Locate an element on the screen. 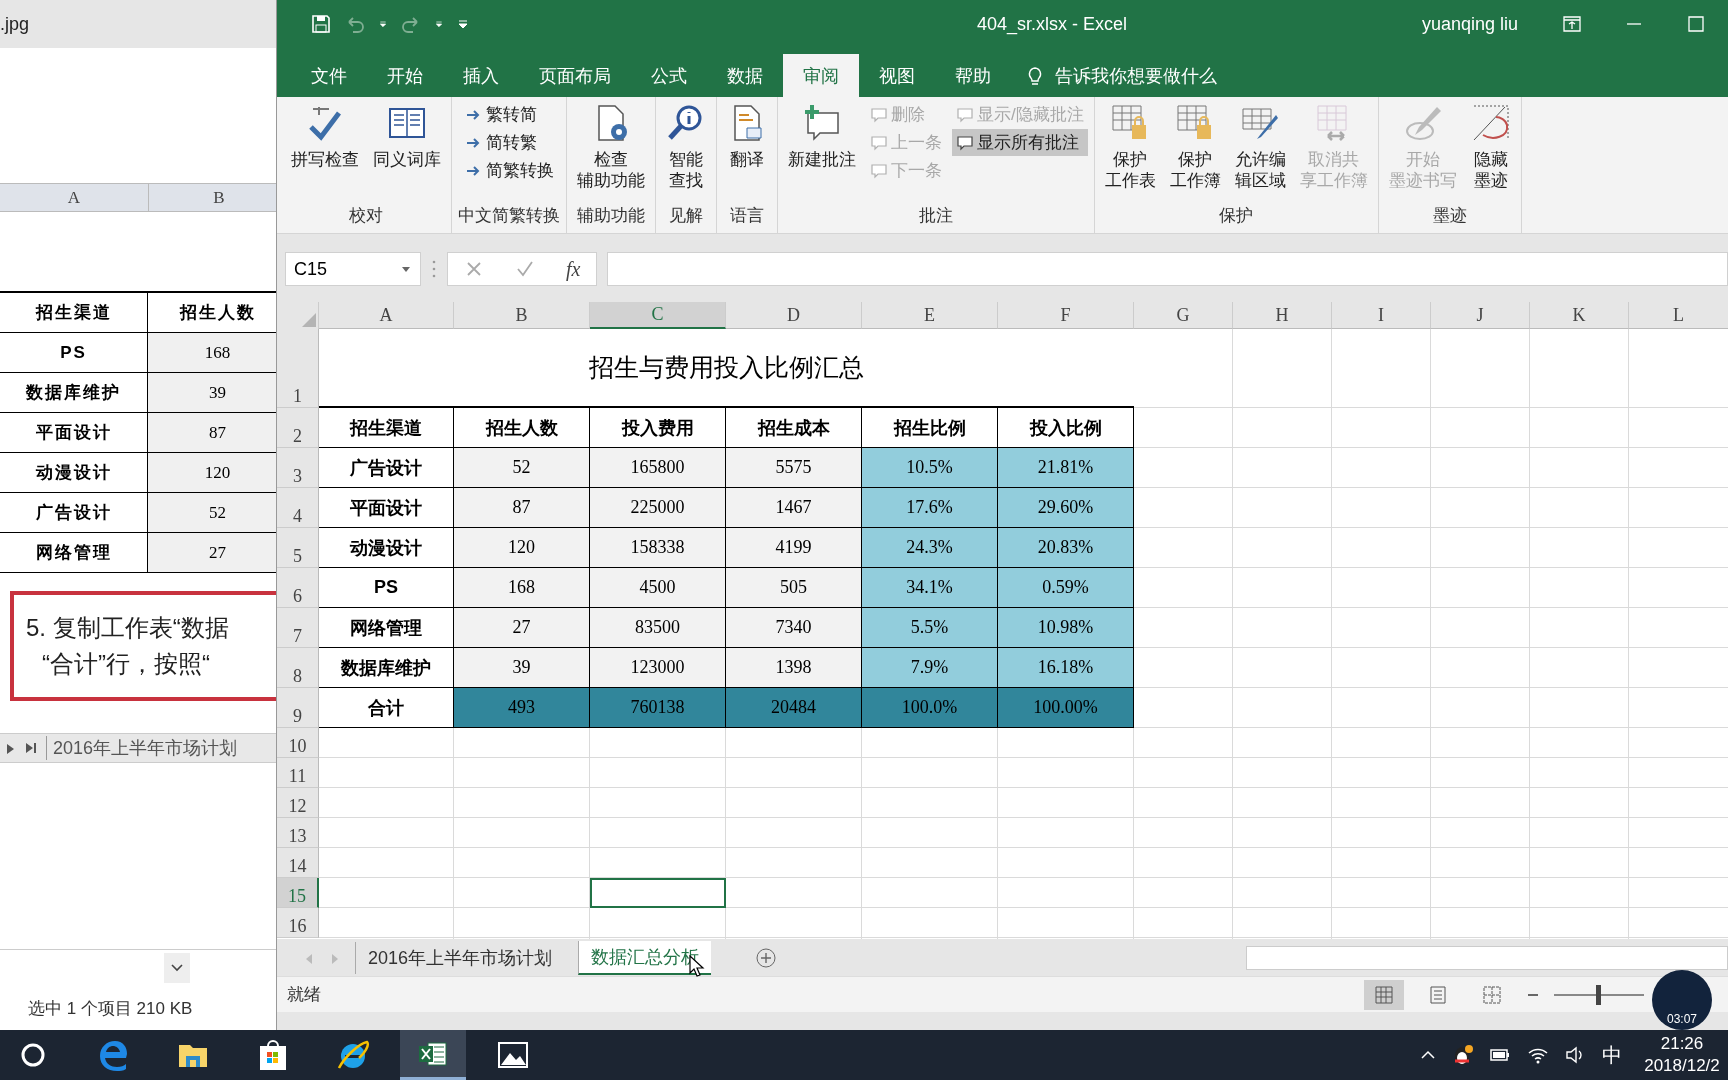 This screenshot has height=1080, width=1728. ribbon-tab: 数据 is located at coordinates (745, 75).